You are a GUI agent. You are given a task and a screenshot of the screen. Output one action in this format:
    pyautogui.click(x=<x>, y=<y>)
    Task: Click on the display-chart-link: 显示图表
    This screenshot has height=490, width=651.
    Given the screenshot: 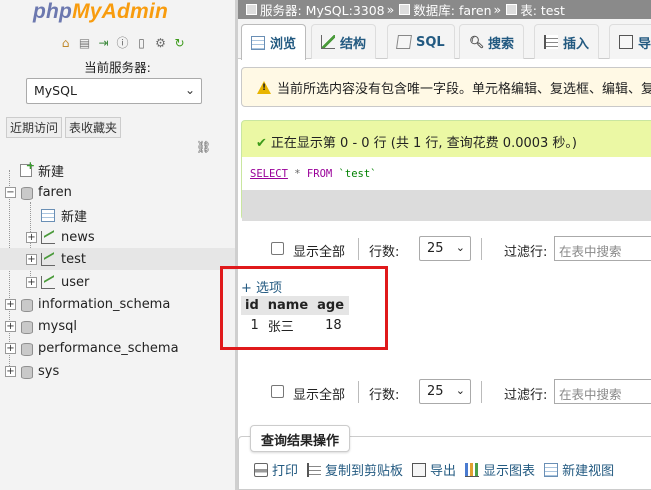 What is the action you would take?
    pyautogui.click(x=500, y=469)
    